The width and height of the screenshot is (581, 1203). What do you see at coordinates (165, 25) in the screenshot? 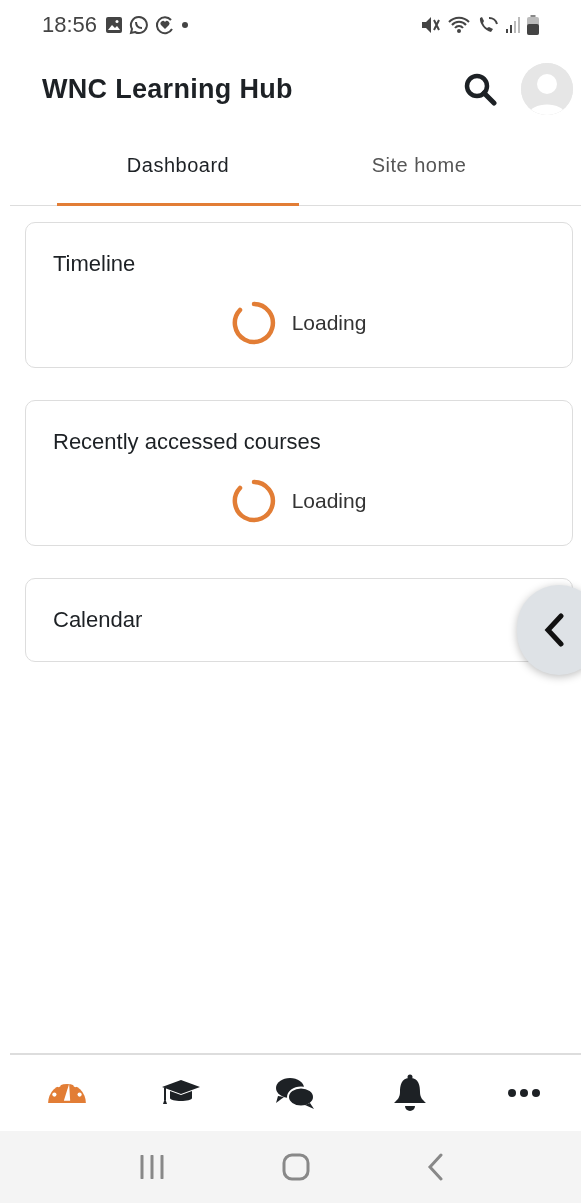
I see `heart-circle-icon` at bounding box center [165, 25].